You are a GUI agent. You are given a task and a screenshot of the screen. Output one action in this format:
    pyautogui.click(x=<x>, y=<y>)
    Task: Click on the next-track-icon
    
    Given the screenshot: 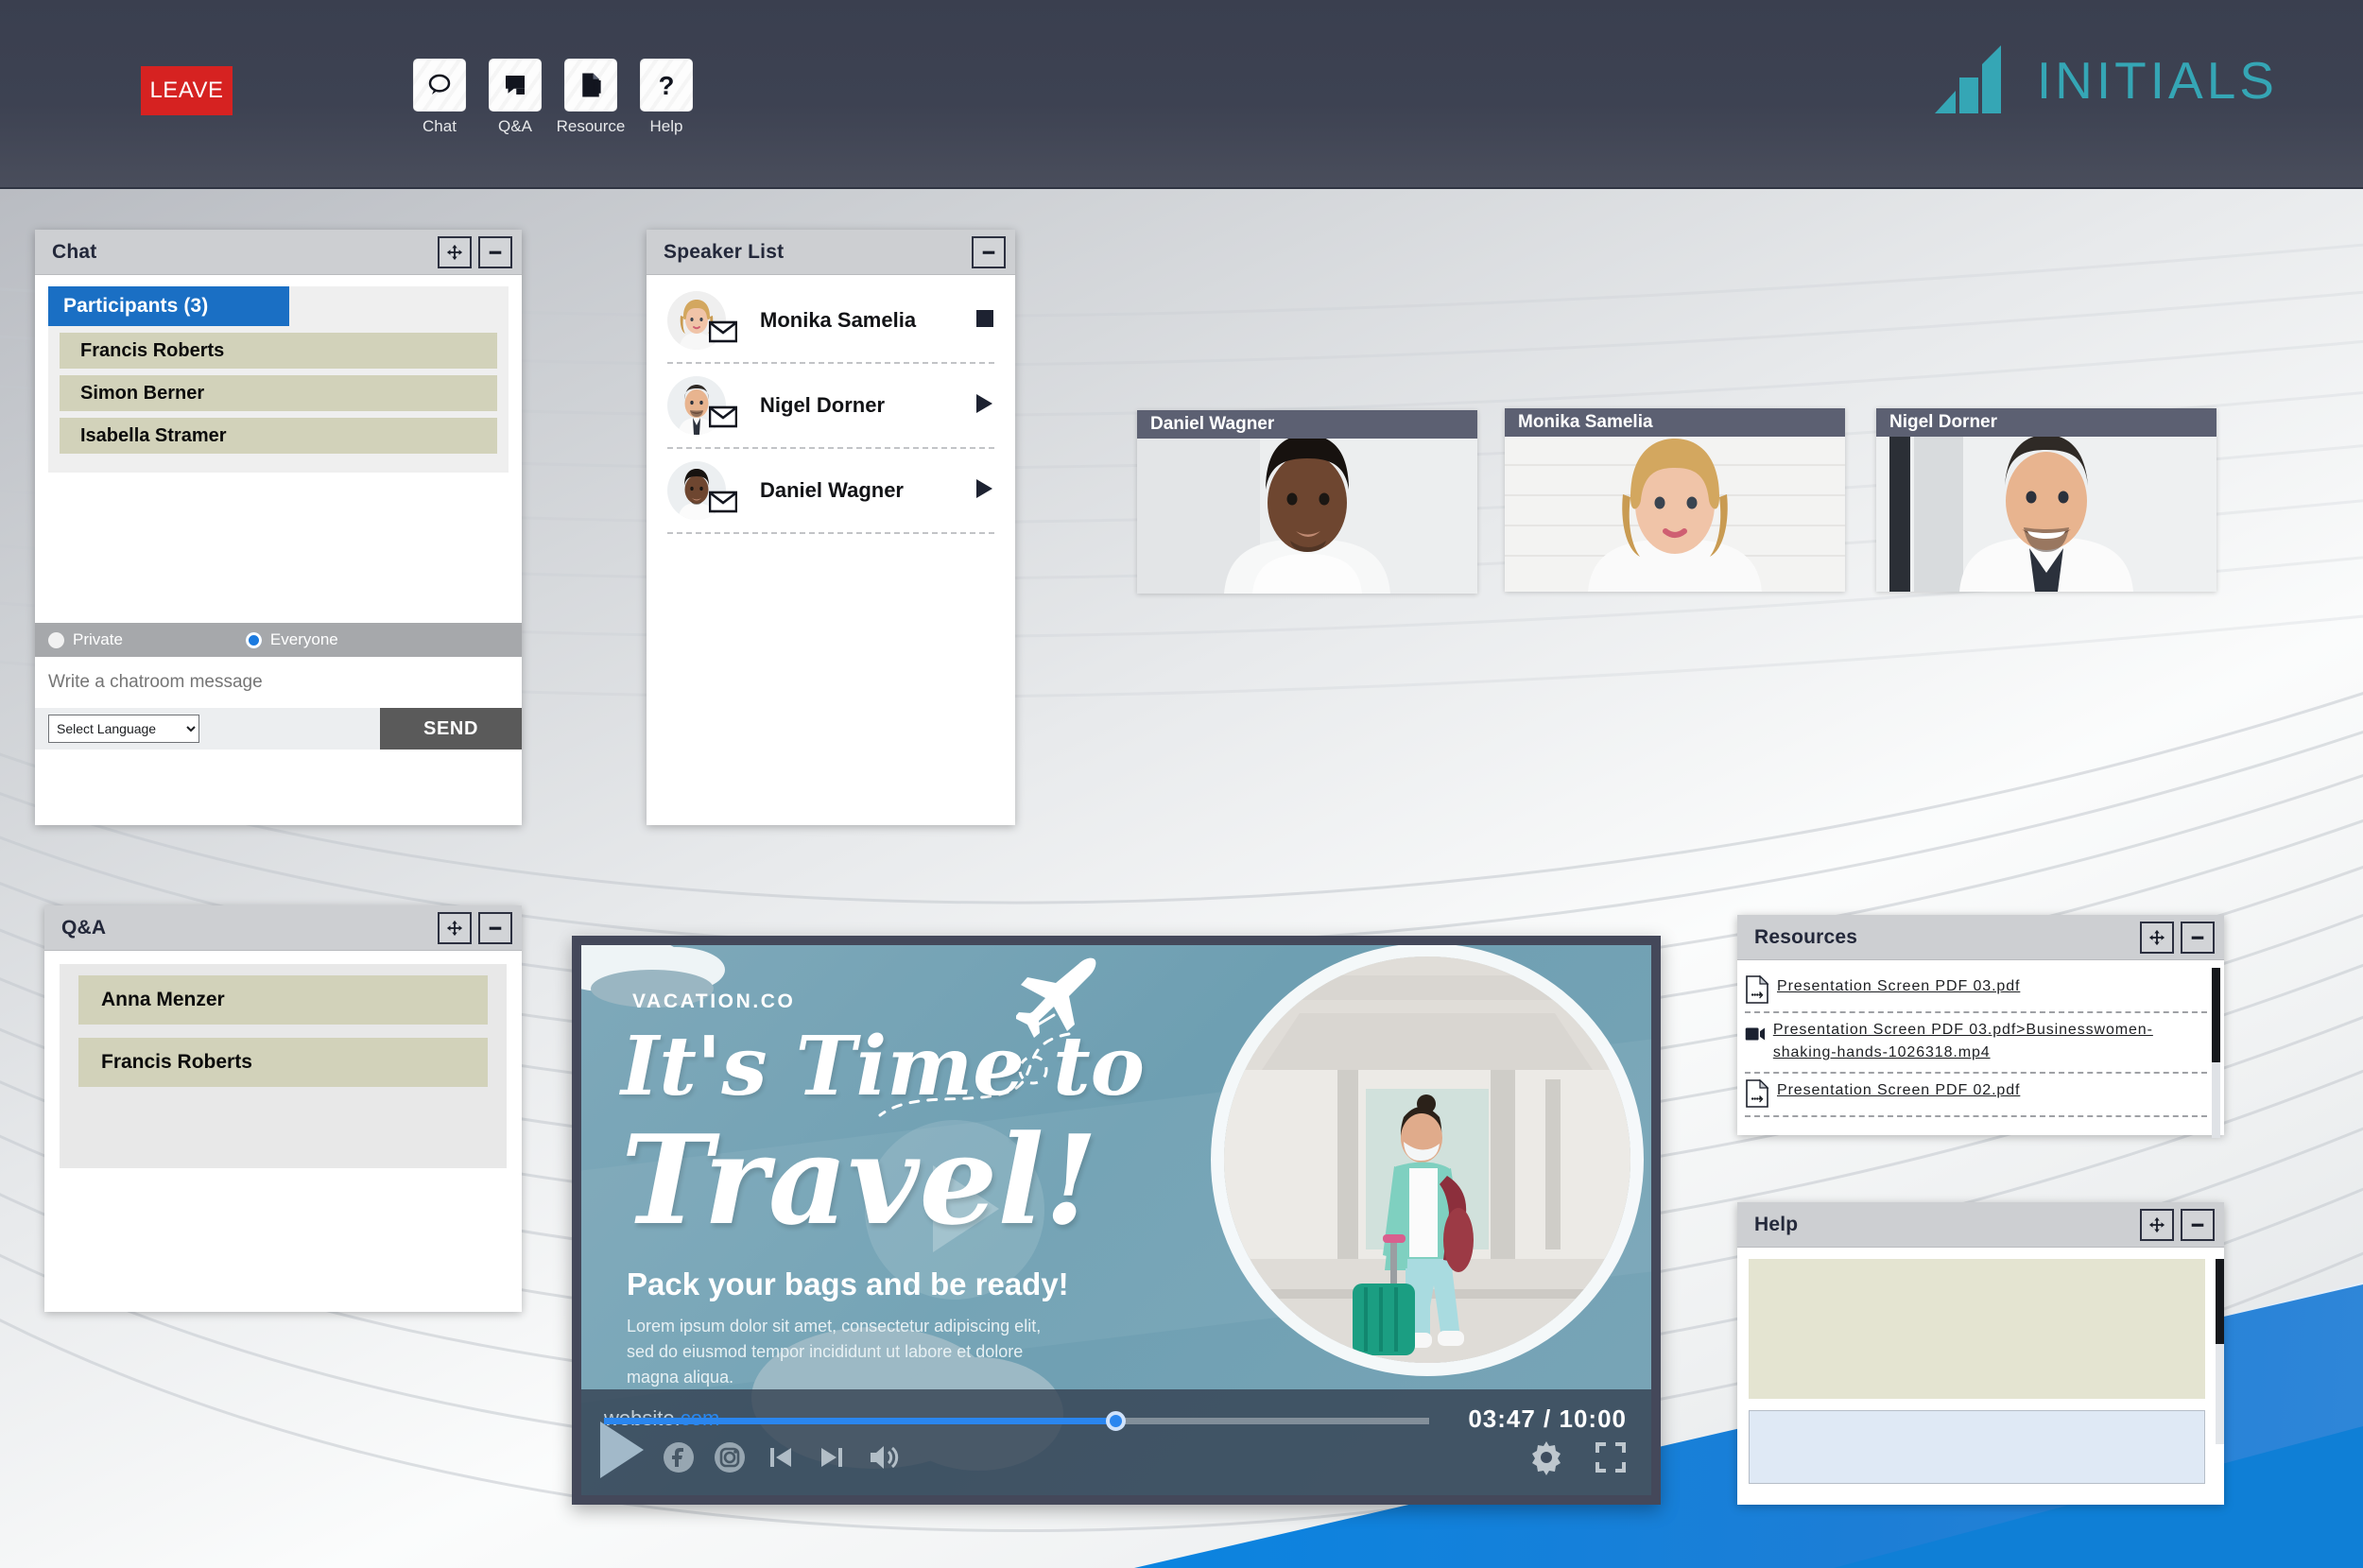 What is the action you would take?
    pyautogui.click(x=832, y=1459)
    